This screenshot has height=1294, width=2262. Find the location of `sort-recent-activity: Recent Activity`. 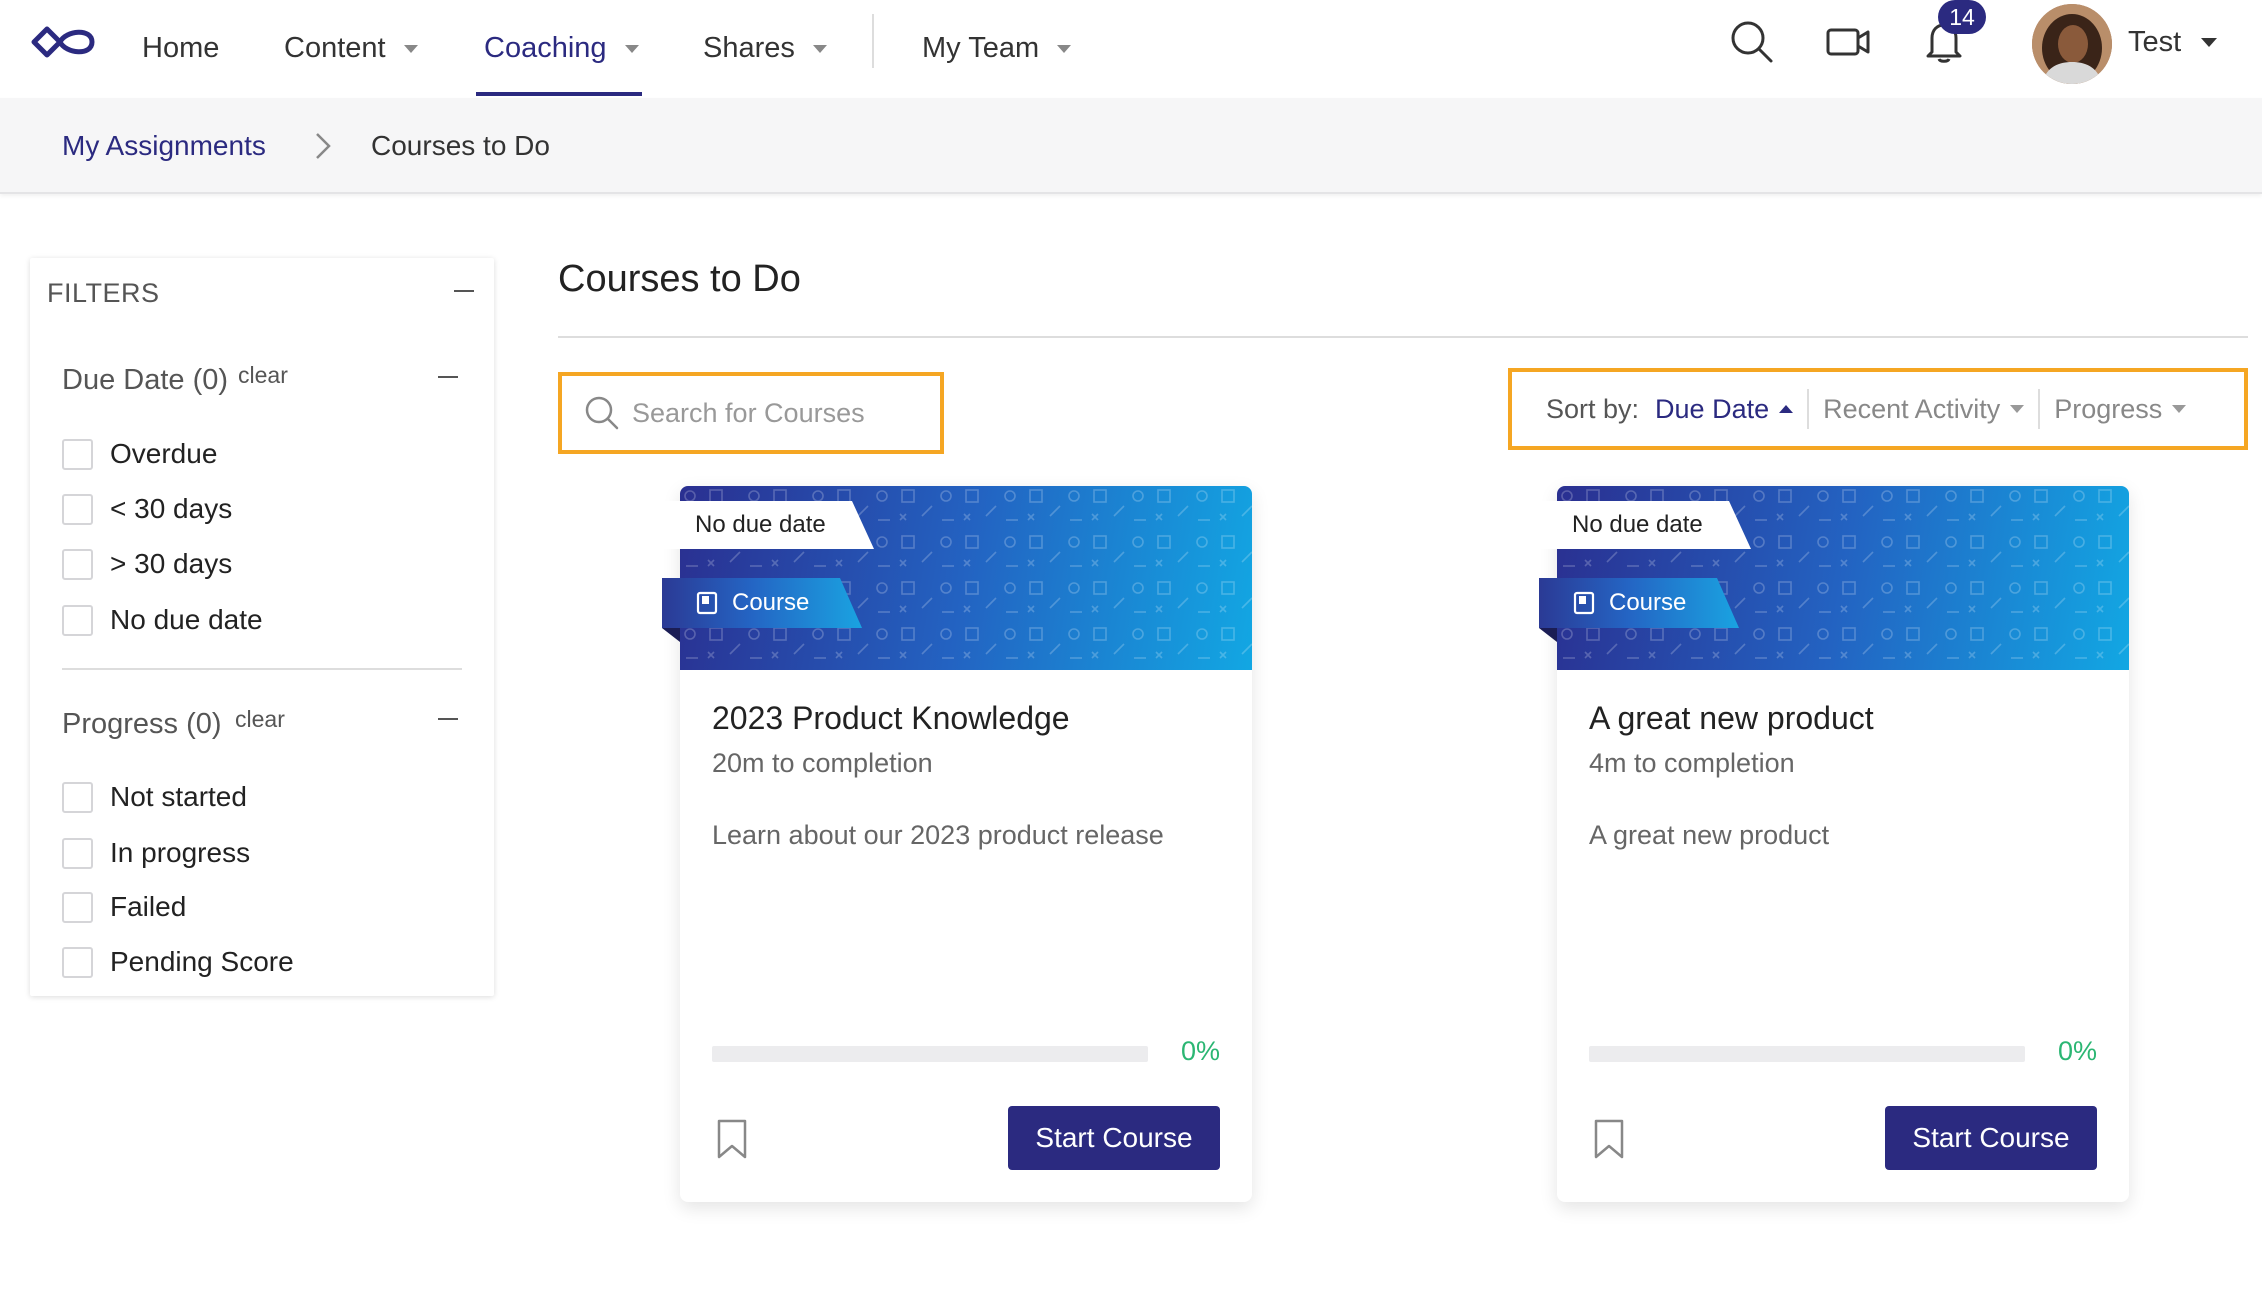

sort-recent-activity: Recent Activity is located at coordinates (1924, 409).